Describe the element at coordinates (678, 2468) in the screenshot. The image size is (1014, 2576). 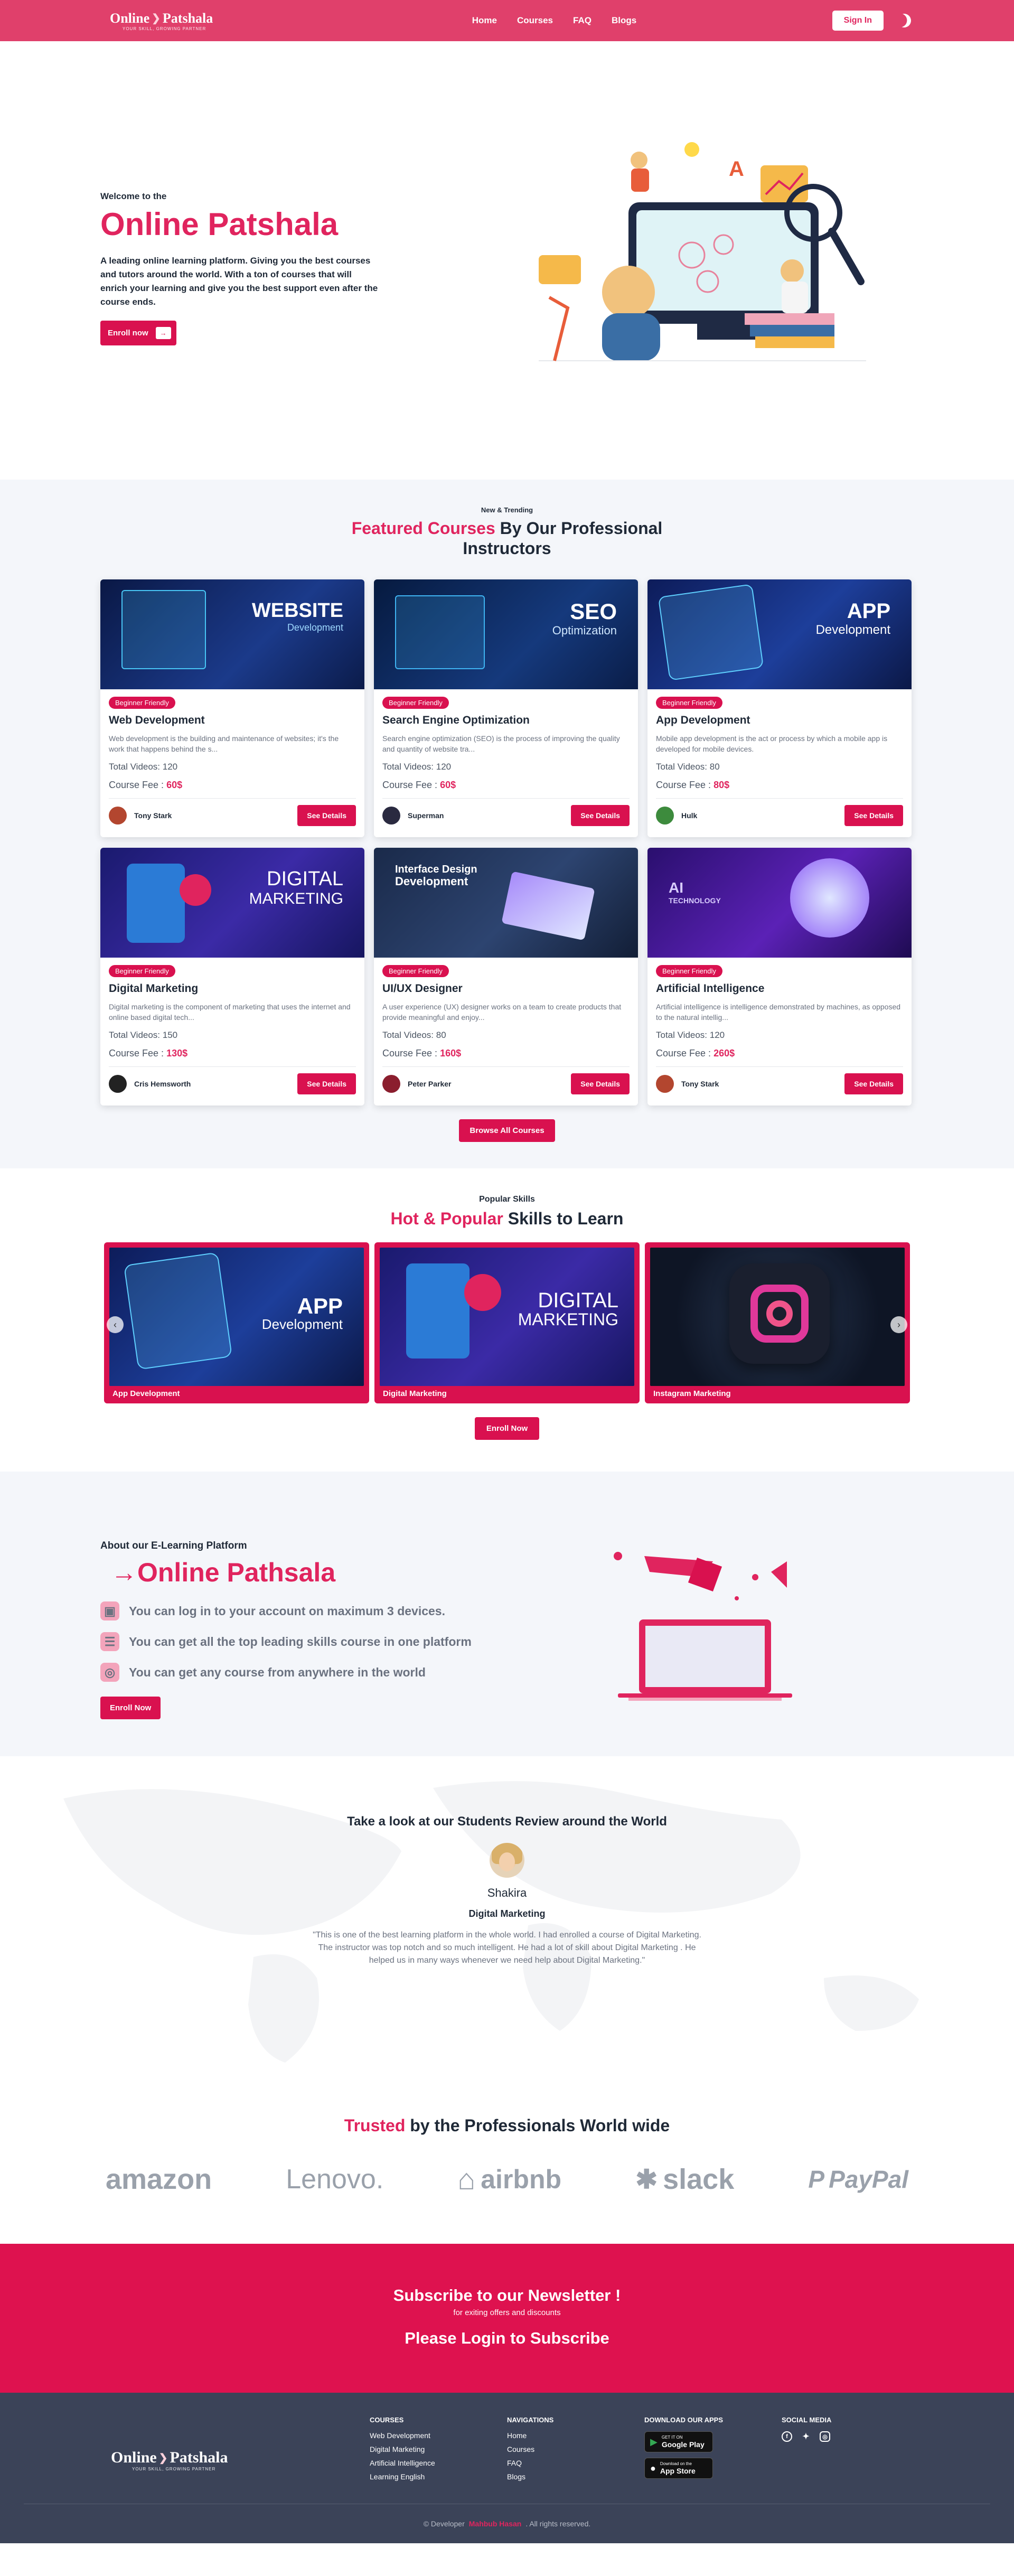
I see `app-store-button: ● Download on the App Store` at that location.